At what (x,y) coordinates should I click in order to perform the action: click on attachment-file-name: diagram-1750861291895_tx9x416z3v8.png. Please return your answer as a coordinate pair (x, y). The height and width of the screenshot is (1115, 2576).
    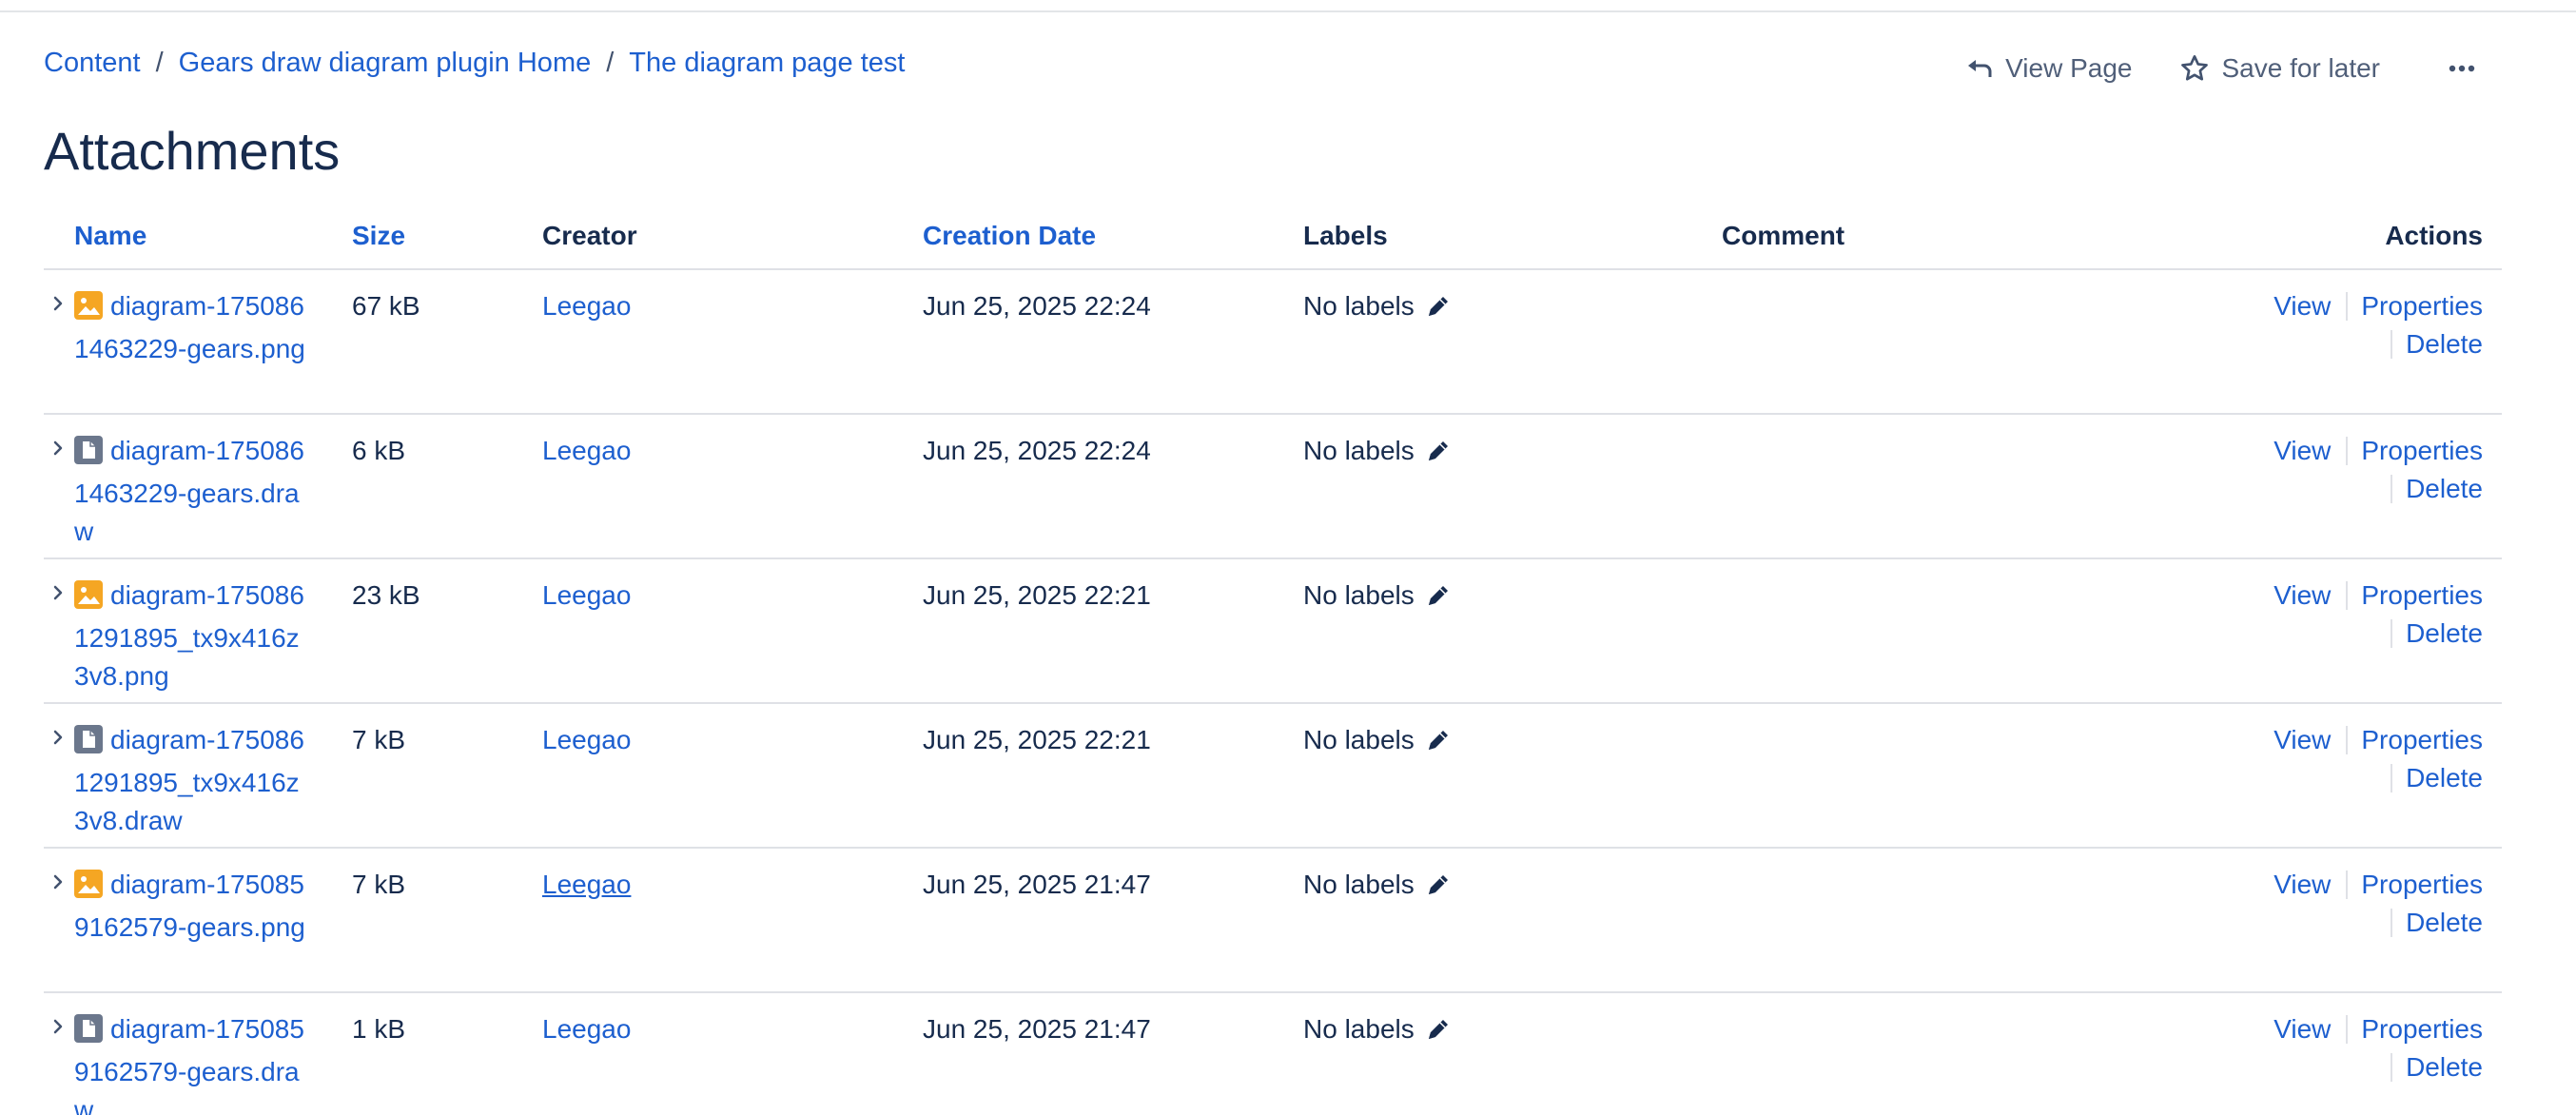
    Looking at the image, I should click on (189, 635).